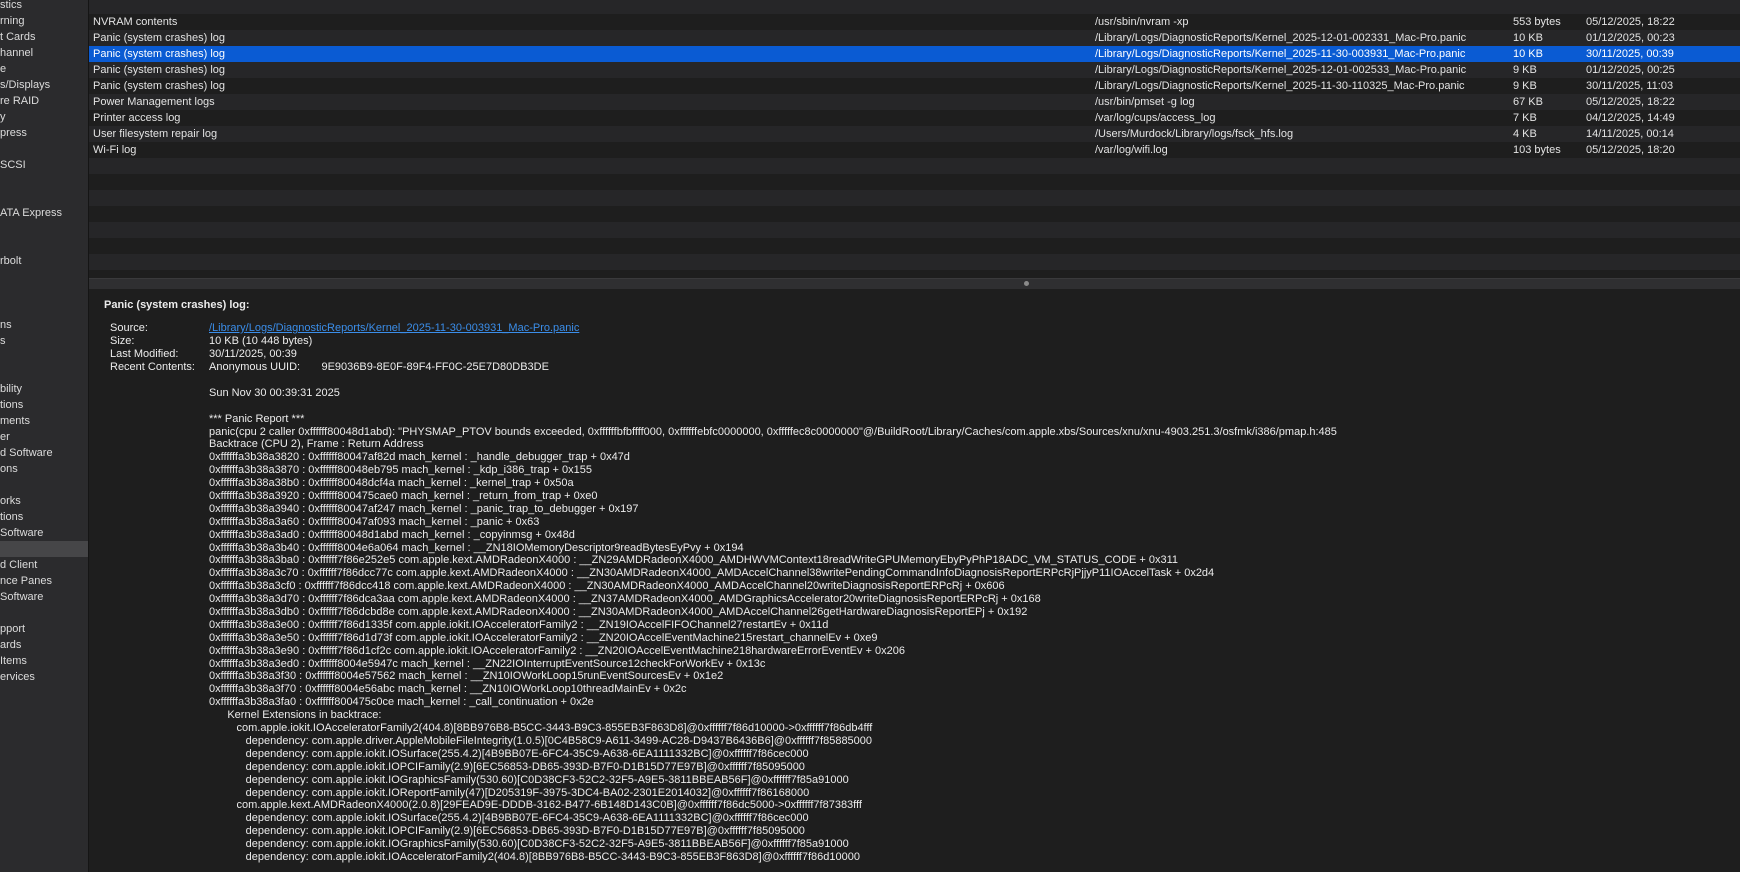 This screenshot has height=872, width=1740. What do you see at coordinates (11, 389) in the screenshot?
I see `sidebar-item-label: bility` at bounding box center [11, 389].